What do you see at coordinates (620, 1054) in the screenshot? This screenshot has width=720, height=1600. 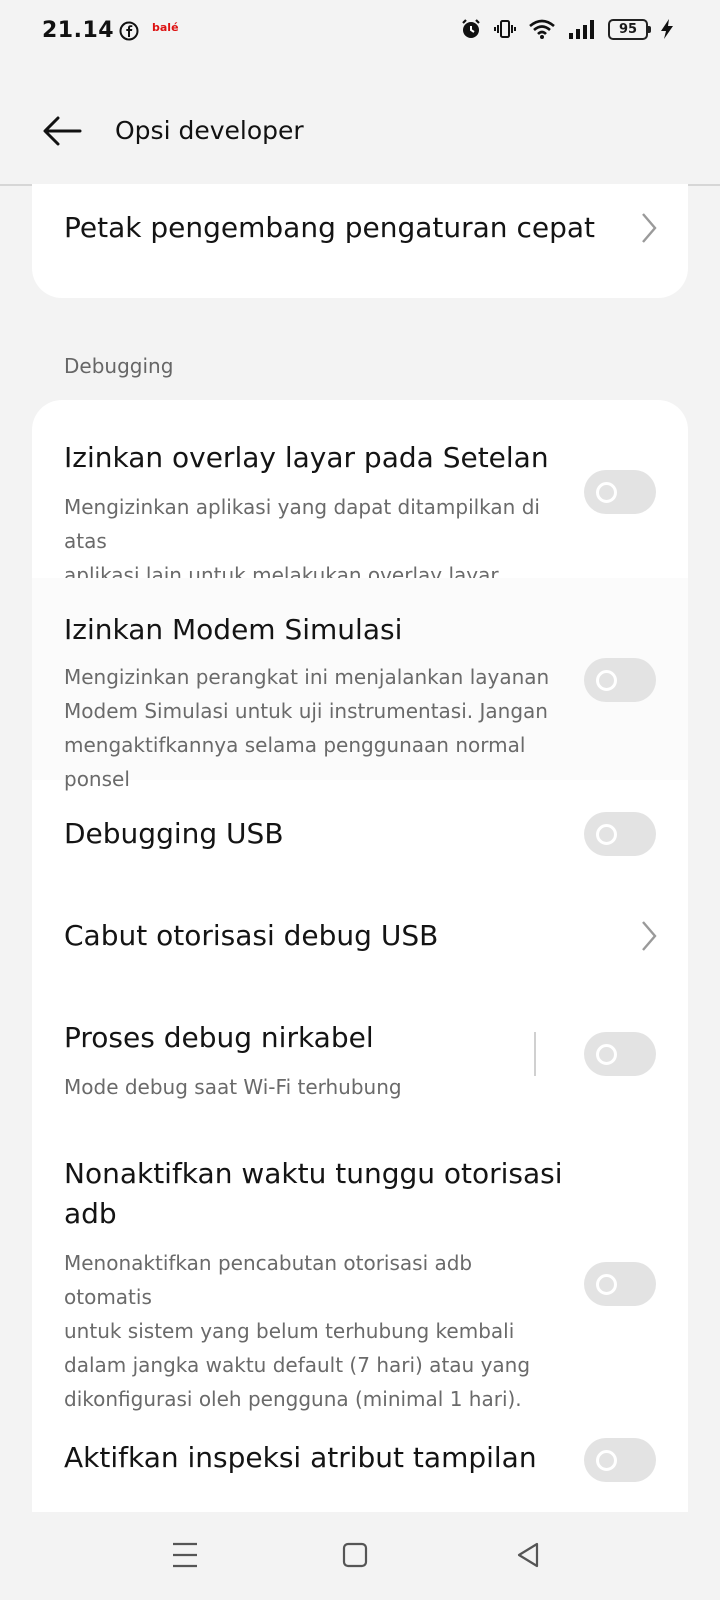 I see `wireless-debugging-toggle` at bounding box center [620, 1054].